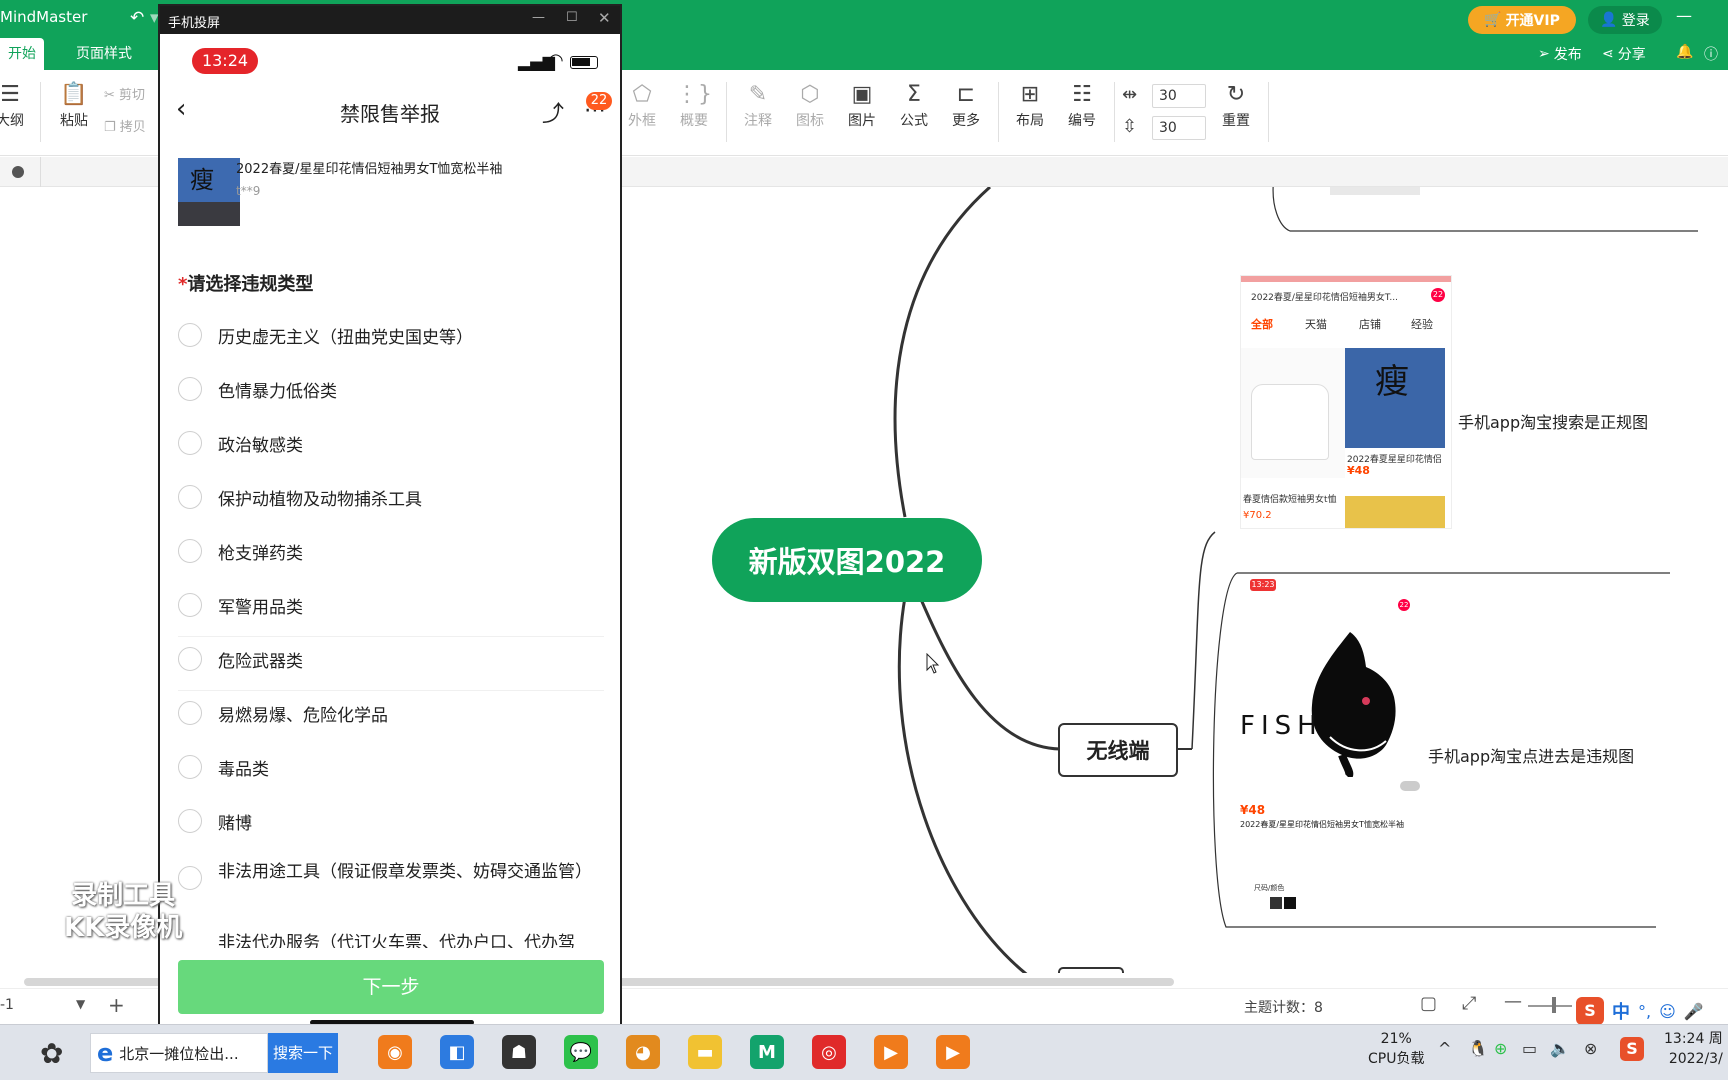  What do you see at coordinates (240, 605) in the screenshot?
I see `option-item: 军警用品类` at bounding box center [240, 605].